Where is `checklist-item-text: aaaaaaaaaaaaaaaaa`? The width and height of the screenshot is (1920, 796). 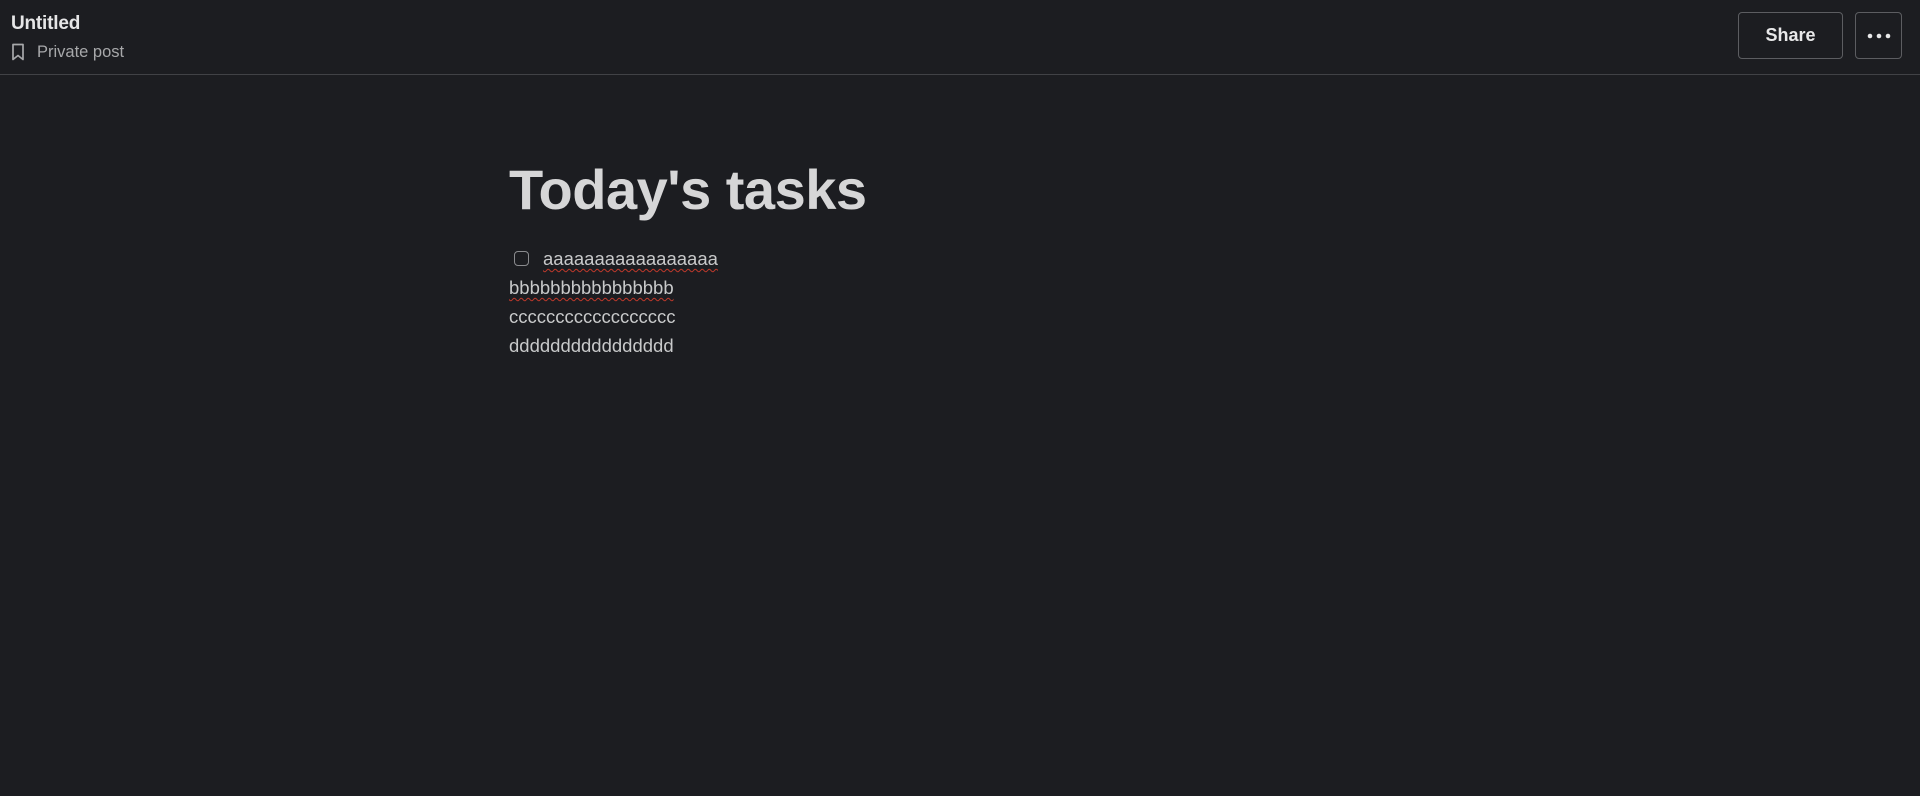 checklist-item-text: aaaaaaaaaaaaaaaaa is located at coordinates (630, 258).